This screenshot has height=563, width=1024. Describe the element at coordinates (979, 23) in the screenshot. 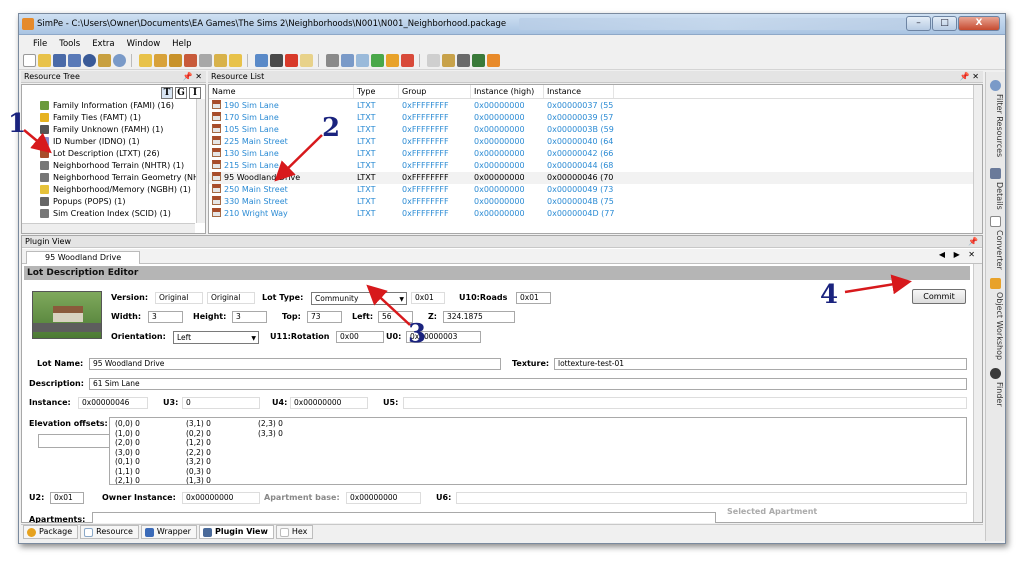

I see `close-button: X` at that location.